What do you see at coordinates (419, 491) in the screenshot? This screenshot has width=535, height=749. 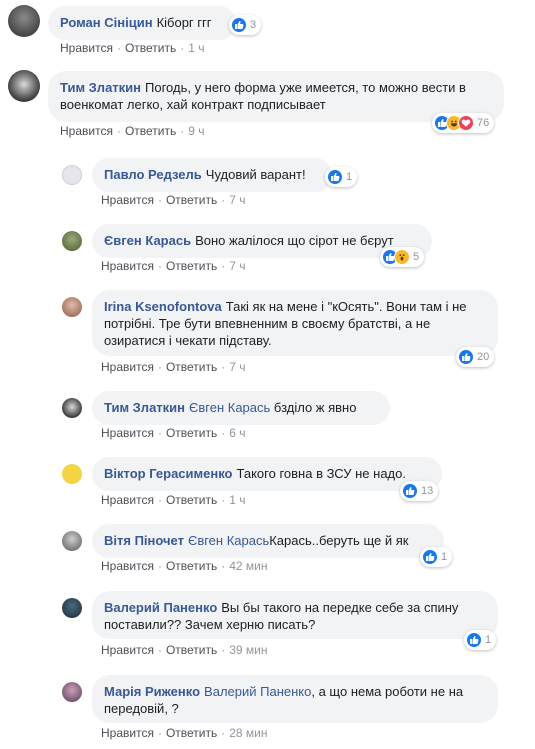 I see `reaction-summary: 13` at bounding box center [419, 491].